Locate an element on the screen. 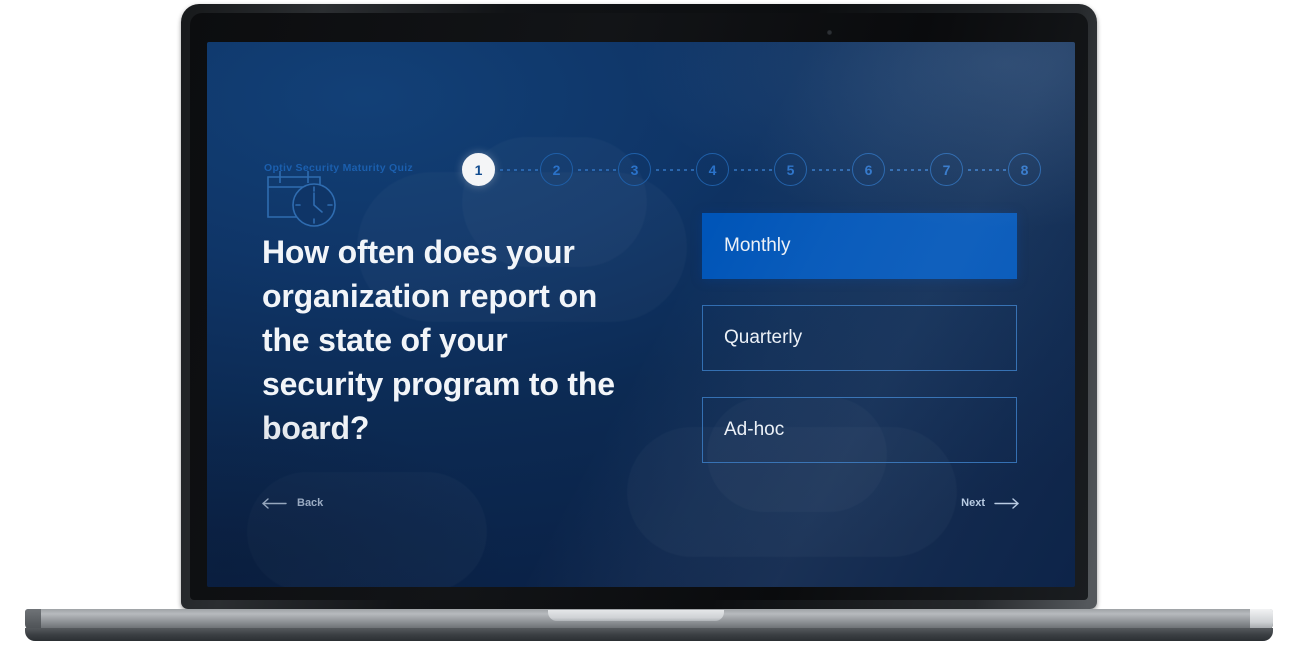  stepper-step-6: 6 is located at coordinates (868, 169).